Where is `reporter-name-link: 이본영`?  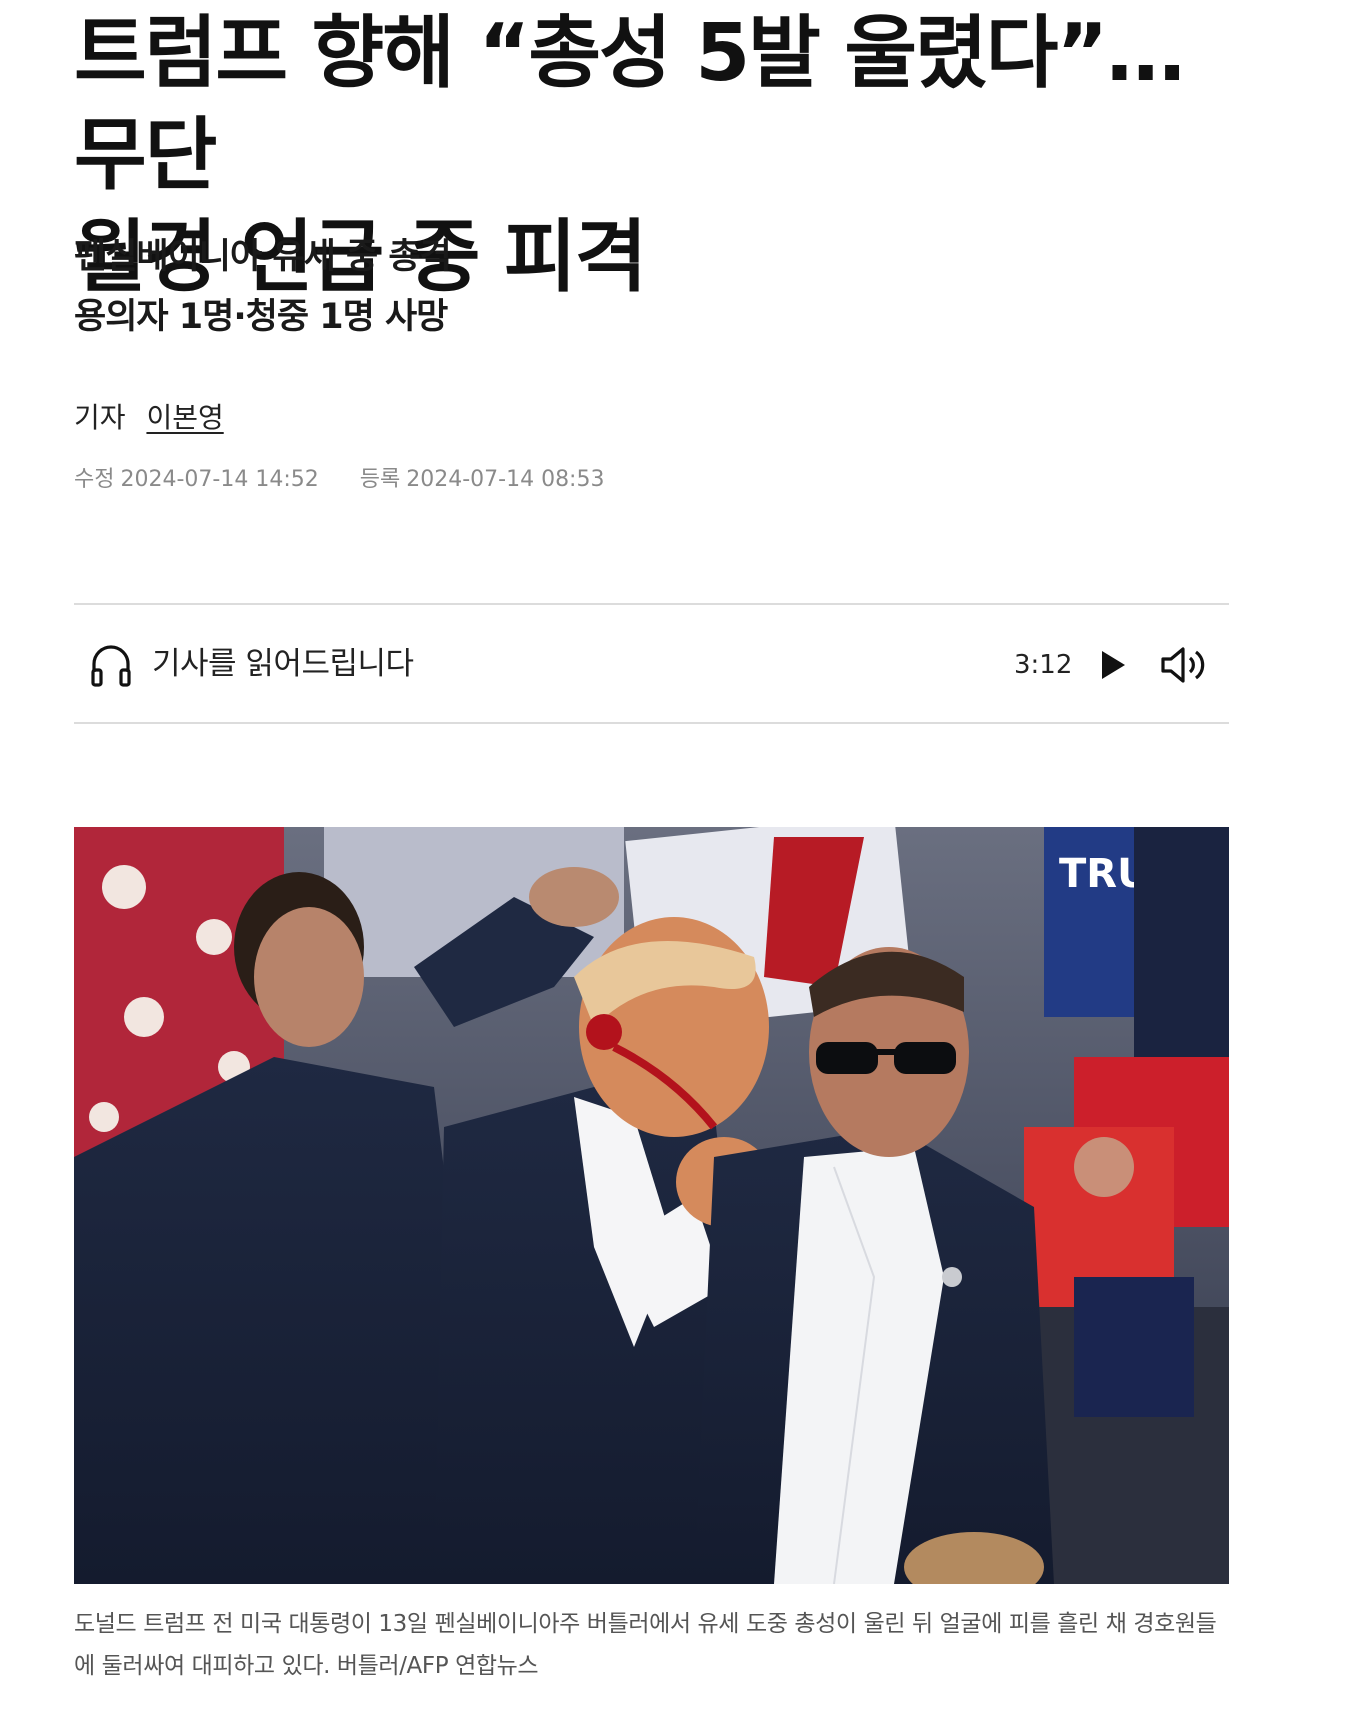
reporter-name-link: 이본영 is located at coordinates (184, 417).